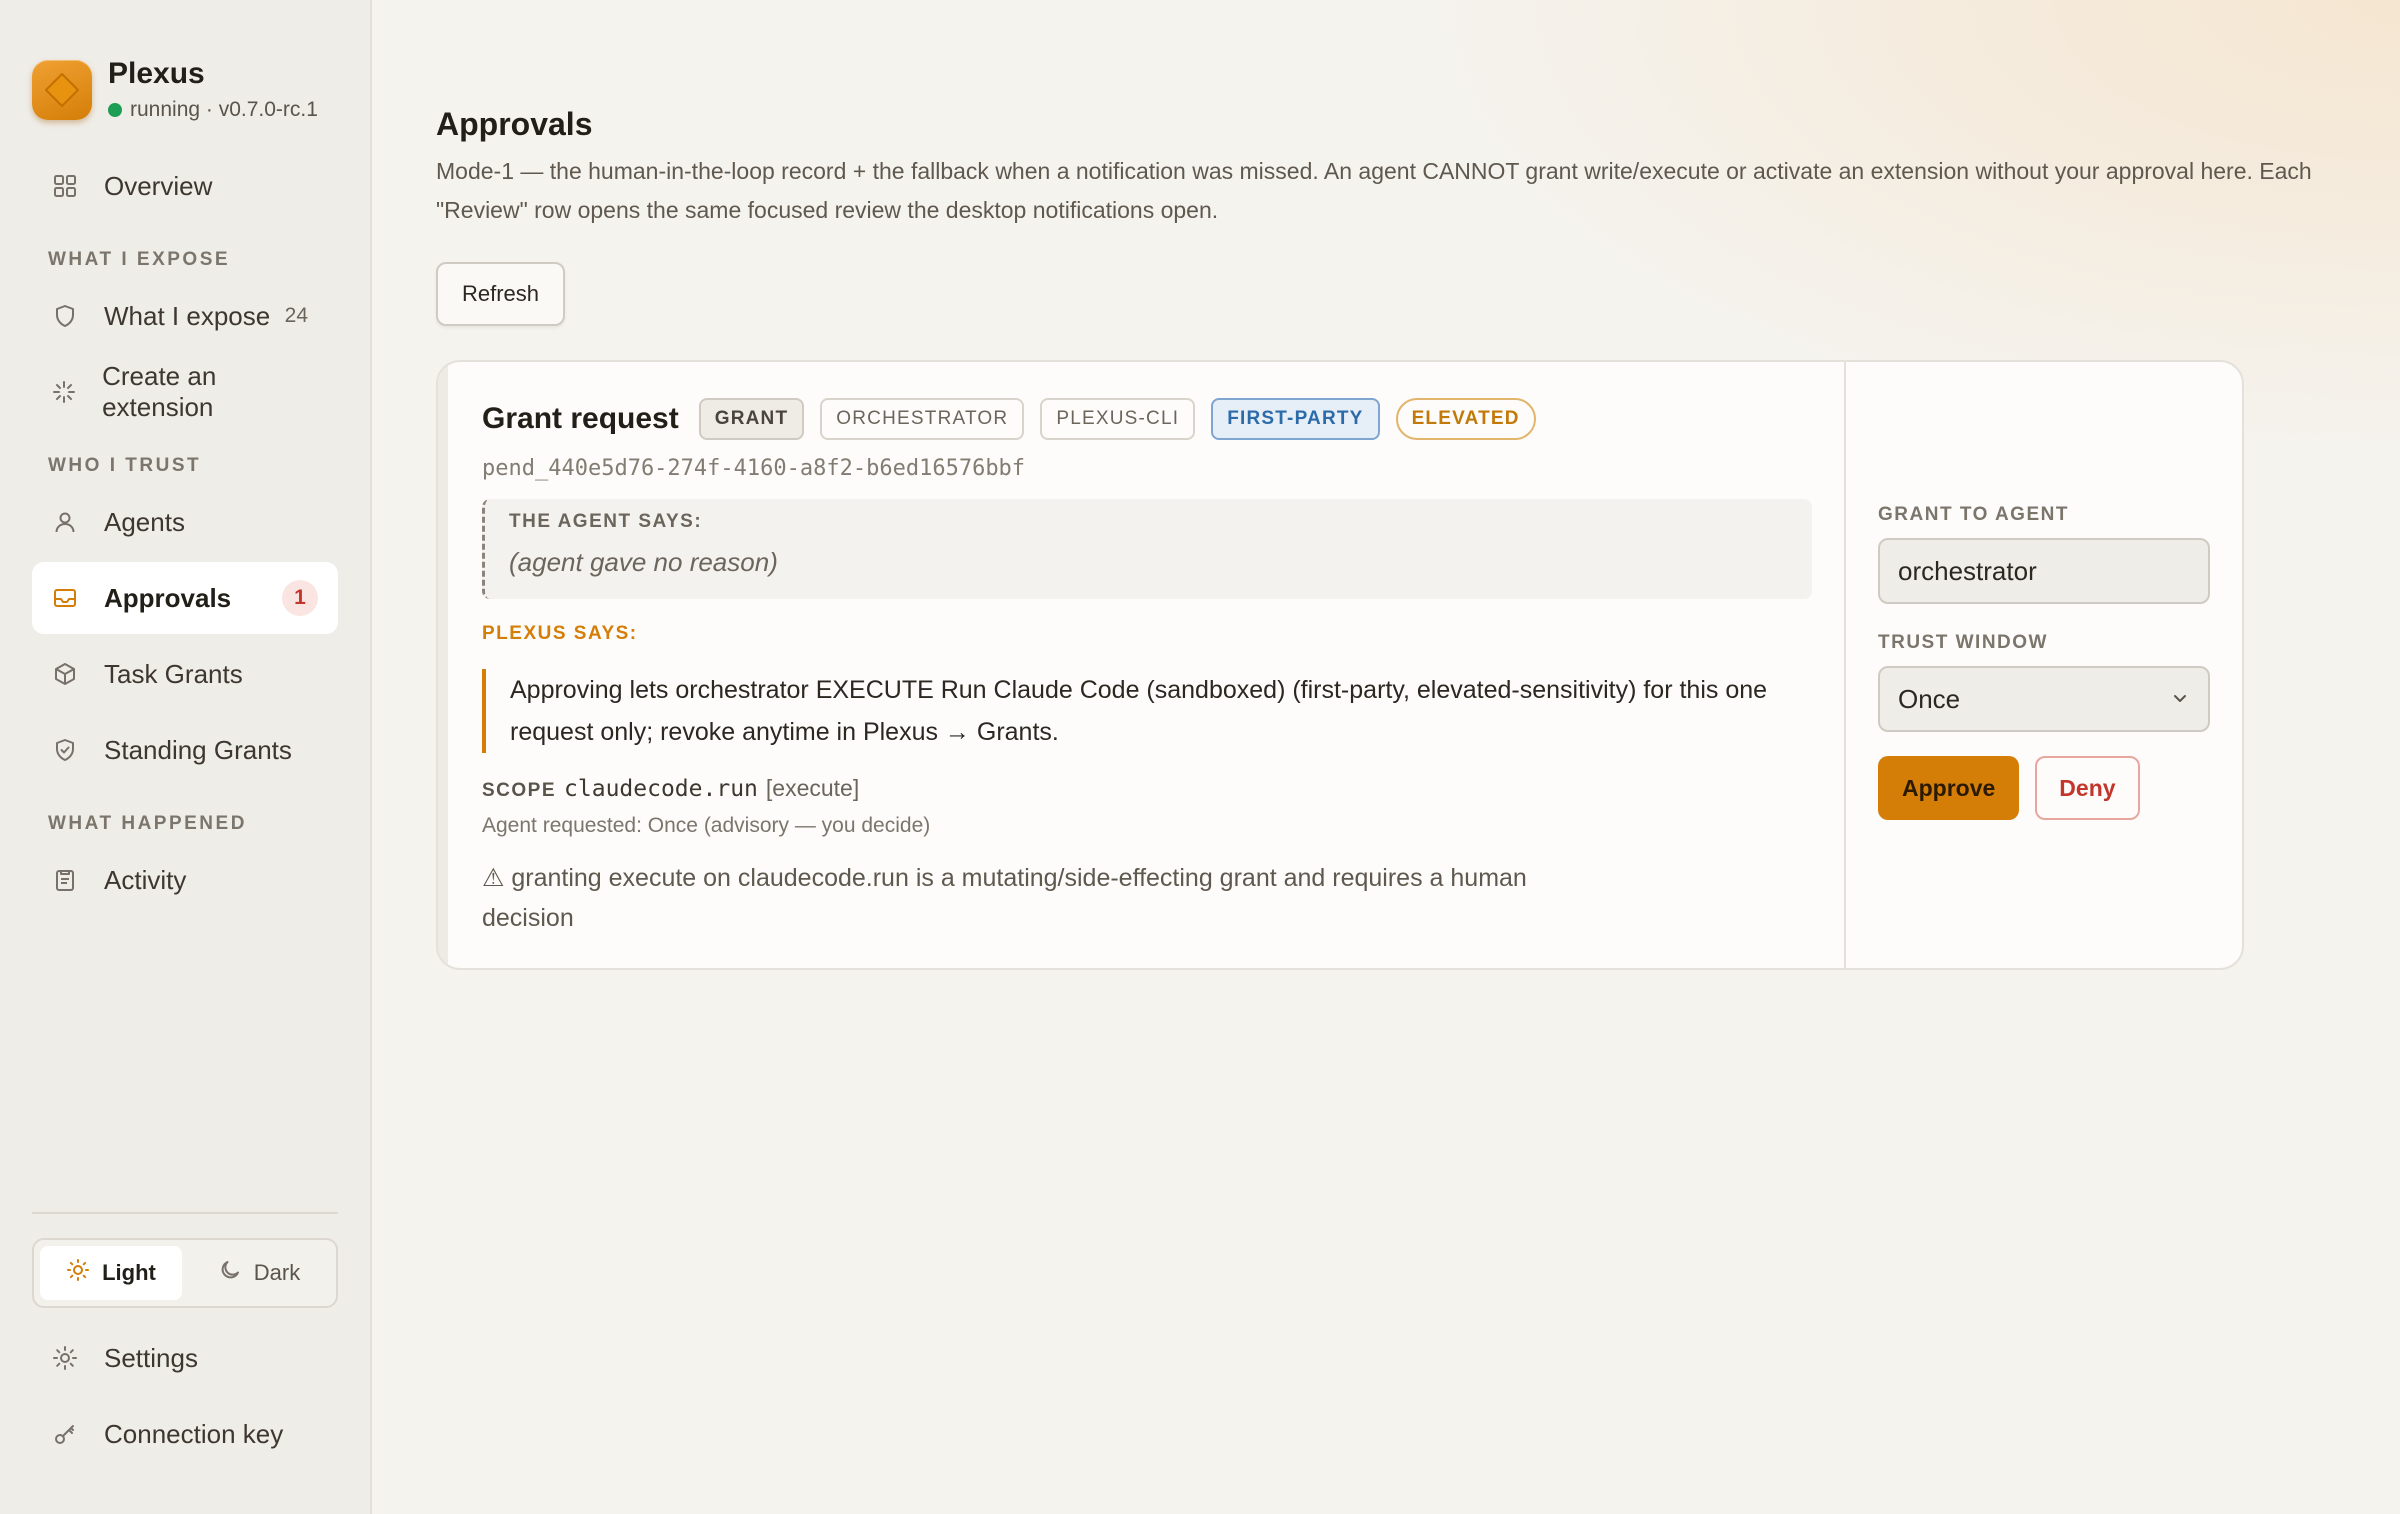 This screenshot has height=1514, width=2400. I want to click on chevron-down-icon, so click(2180, 699).